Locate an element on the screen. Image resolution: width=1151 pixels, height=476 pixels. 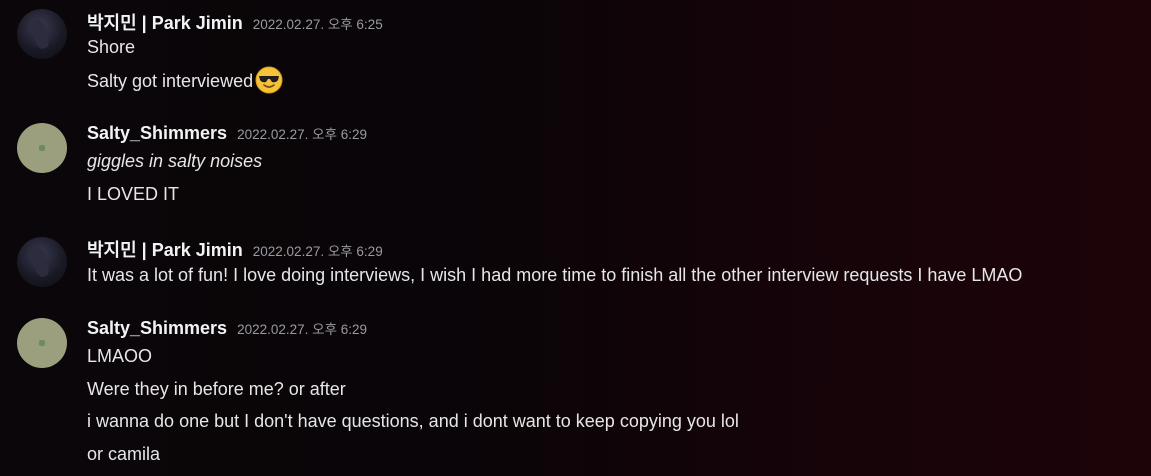
message-text: LMAOO is located at coordinates (120, 356).